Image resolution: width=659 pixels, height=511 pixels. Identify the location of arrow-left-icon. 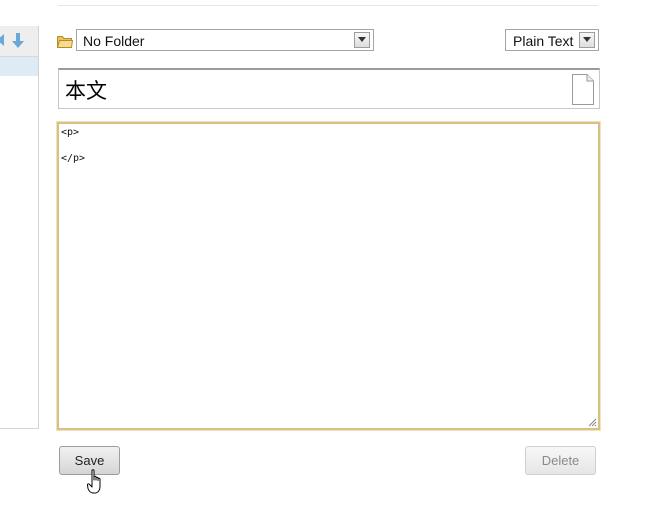
(2, 40).